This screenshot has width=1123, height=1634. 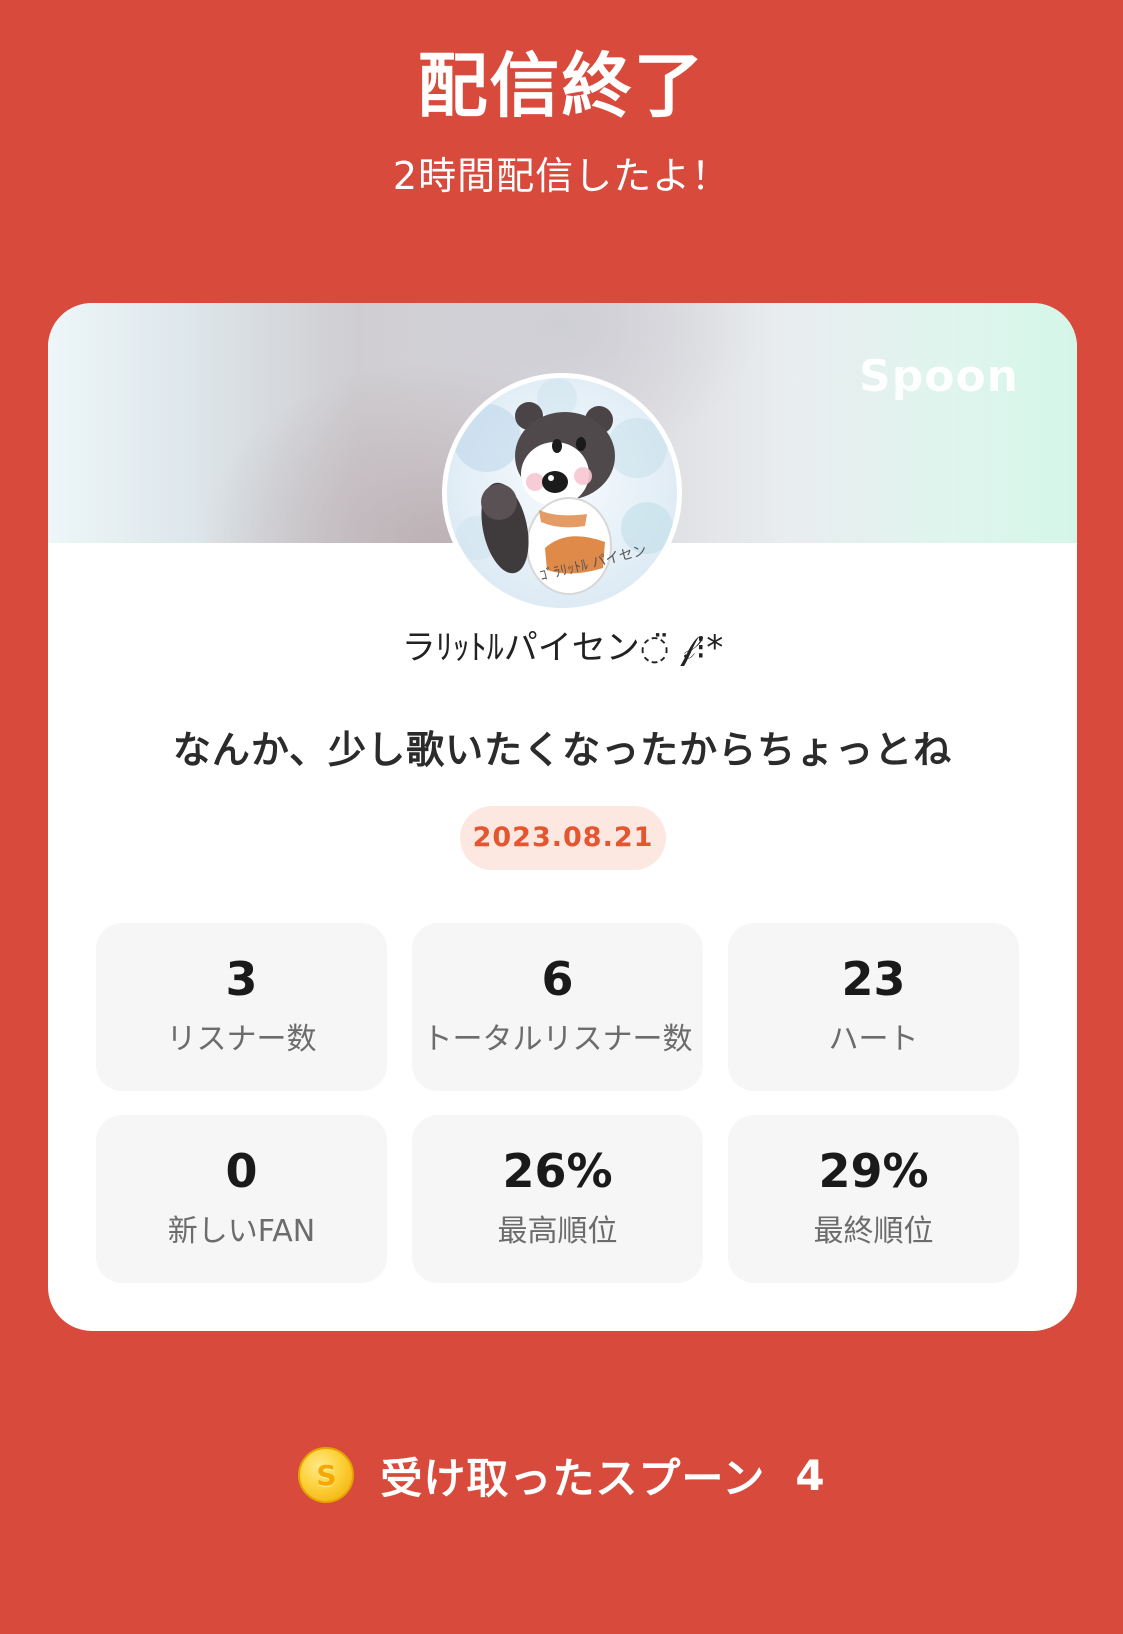 What do you see at coordinates (241, 1039) in the screenshot?
I see `stat-label: リスナー数` at bounding box center [241, 1039].